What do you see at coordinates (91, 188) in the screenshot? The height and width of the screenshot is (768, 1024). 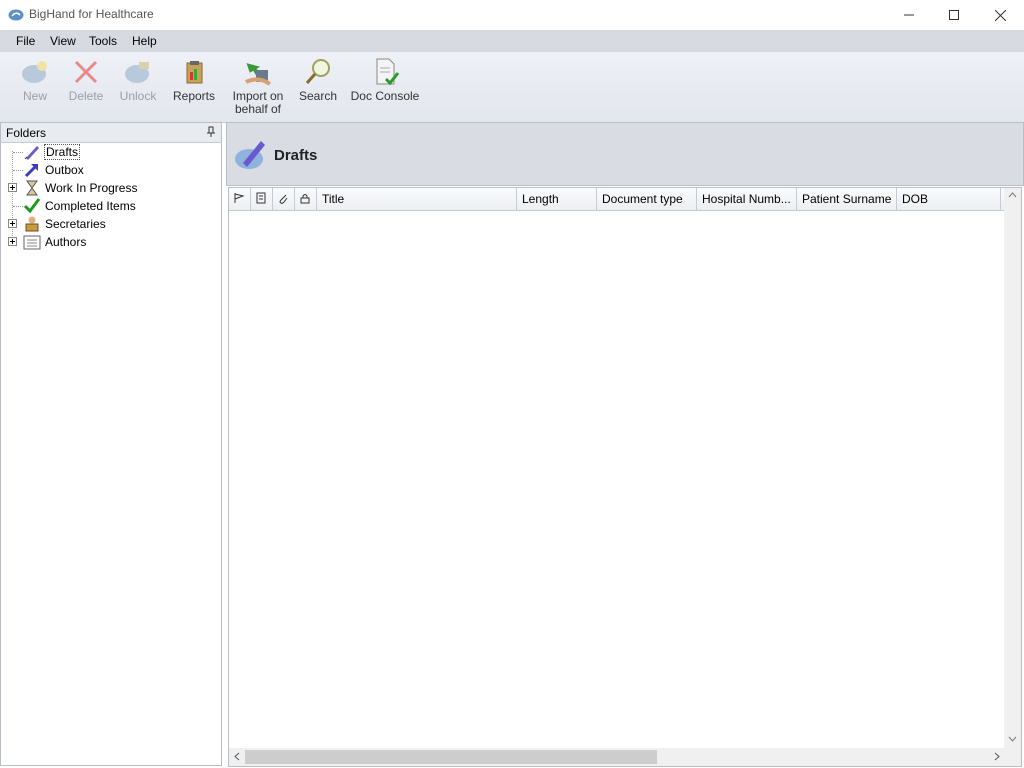 I see `tree-label-work-in-progress: Work In Progress` at bounding box center [91, 188].